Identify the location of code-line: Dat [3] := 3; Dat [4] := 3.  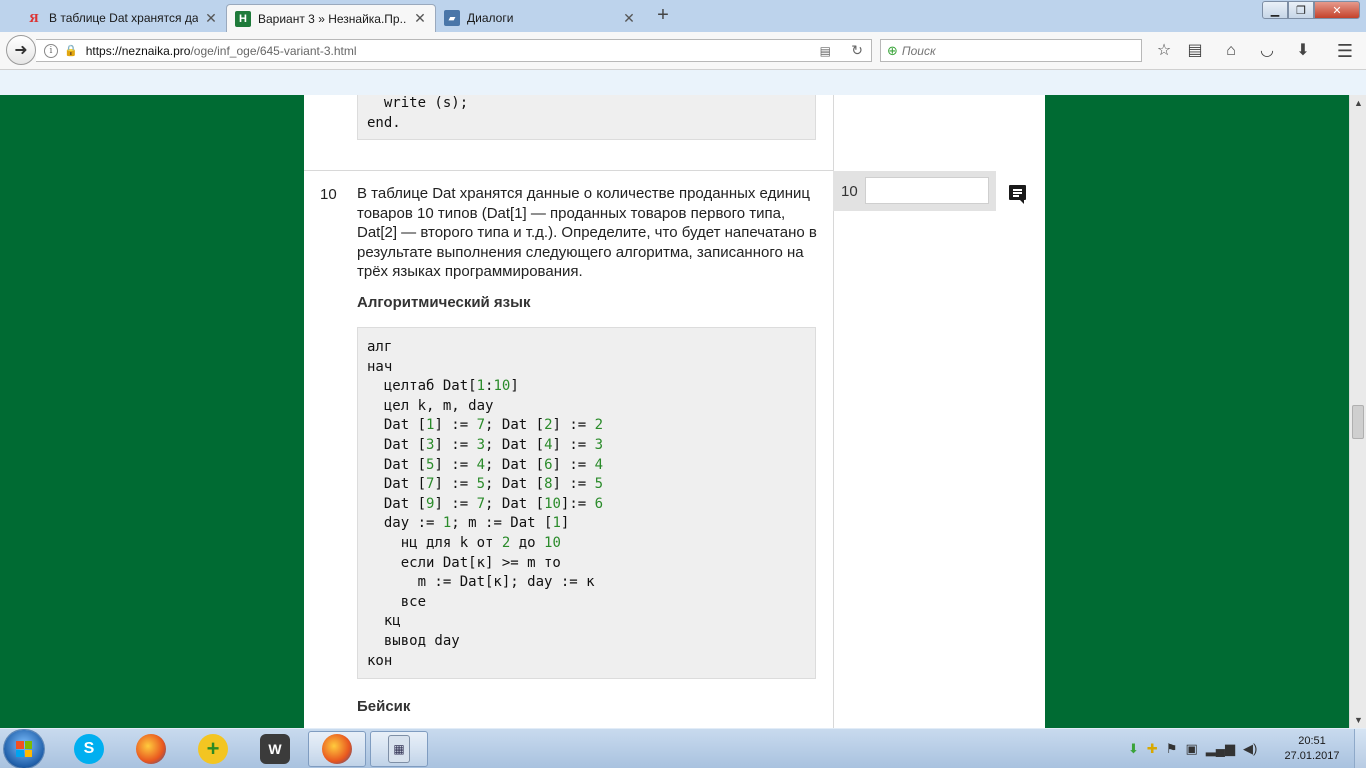
(485, 444).